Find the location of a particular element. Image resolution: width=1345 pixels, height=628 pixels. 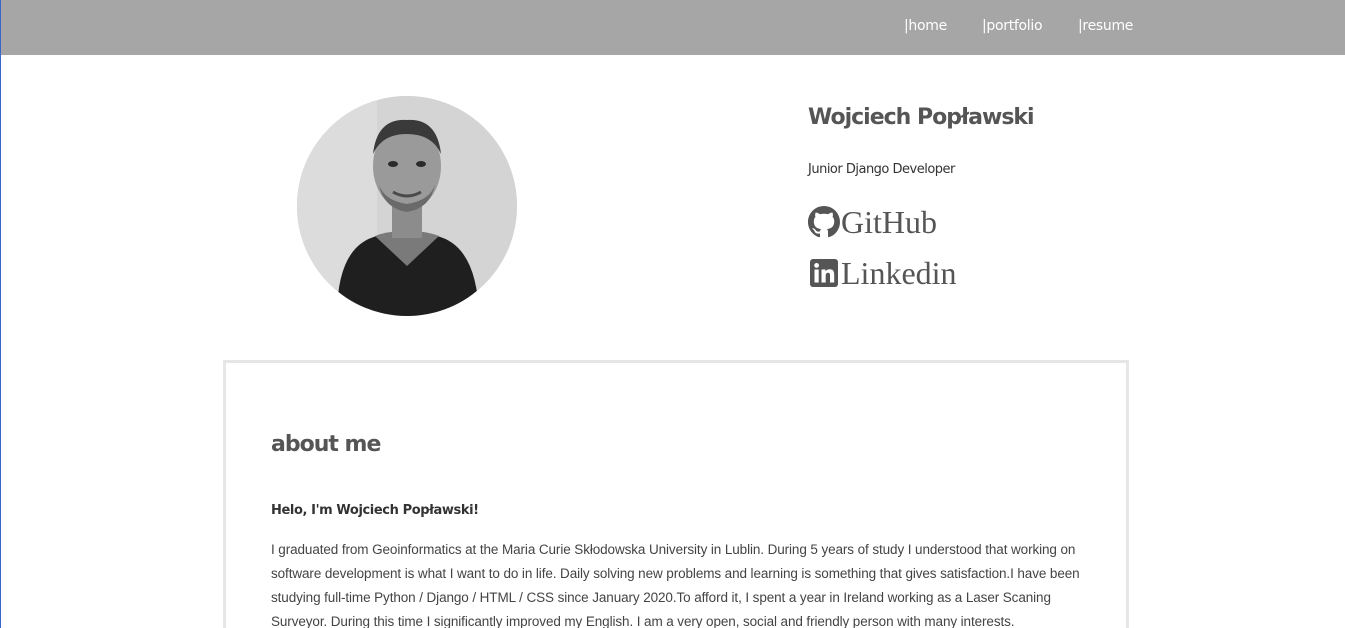

github-icon is located at coordinates (824, 222).